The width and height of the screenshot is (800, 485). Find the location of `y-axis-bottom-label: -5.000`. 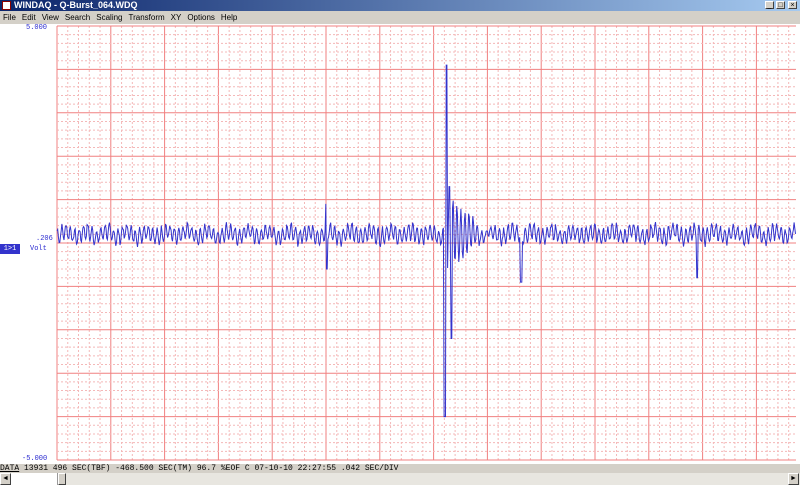

y-axis-bottom-label: -5.000 is located at coordinates (35, 459).